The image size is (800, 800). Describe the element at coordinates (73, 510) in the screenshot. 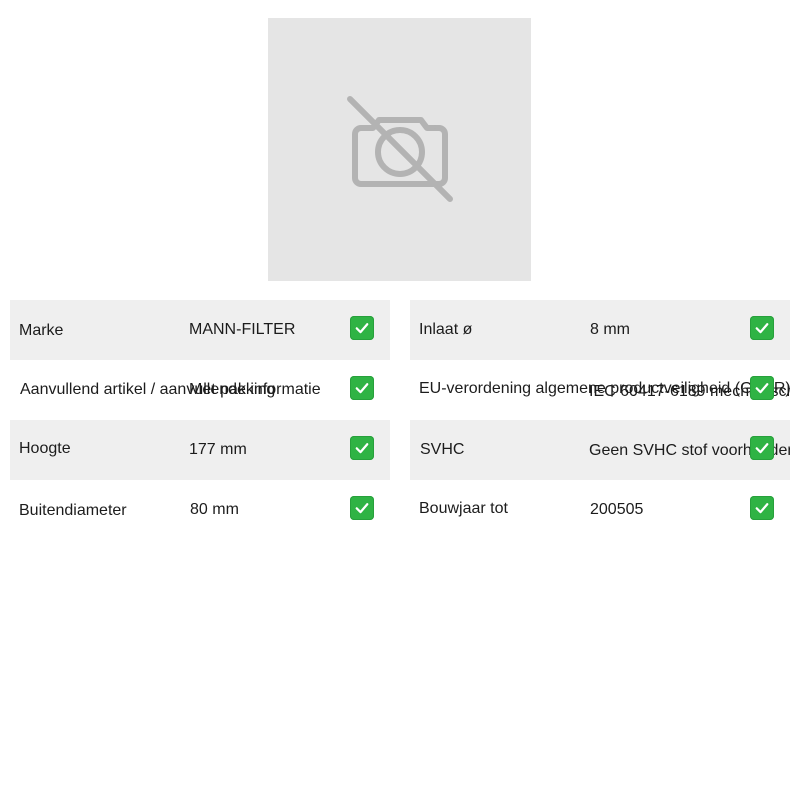

I see `spec-label: Buitendiameter` at that location.